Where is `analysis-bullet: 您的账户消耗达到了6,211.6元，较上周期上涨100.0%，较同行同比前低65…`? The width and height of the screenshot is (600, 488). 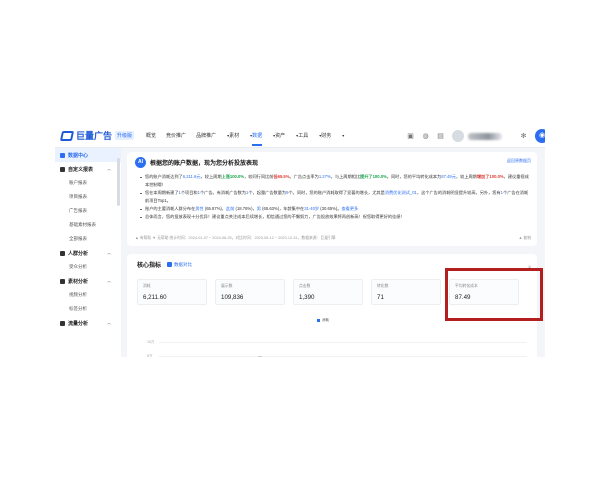 analysis-bullet: 您的账户消耗达到了6,211.6元，较上周期上涨100.0%，较同行同比前低65… is located at coordinates (334, 181).